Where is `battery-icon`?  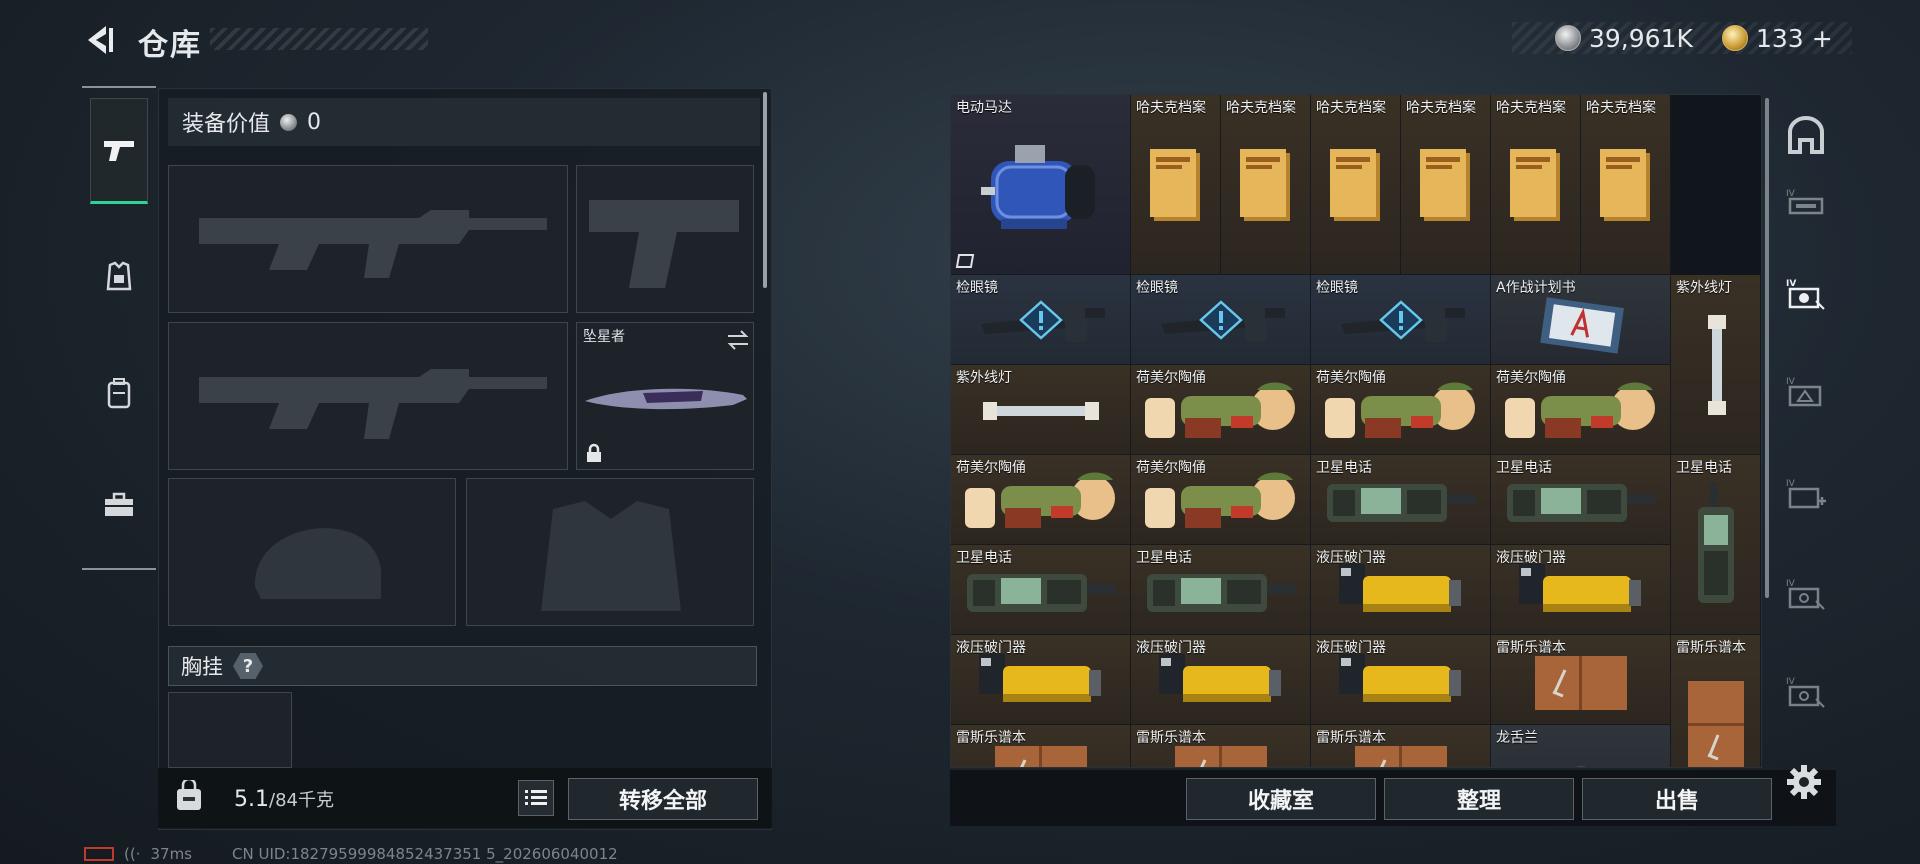 battery-icon is located at coordinates (99, 854).